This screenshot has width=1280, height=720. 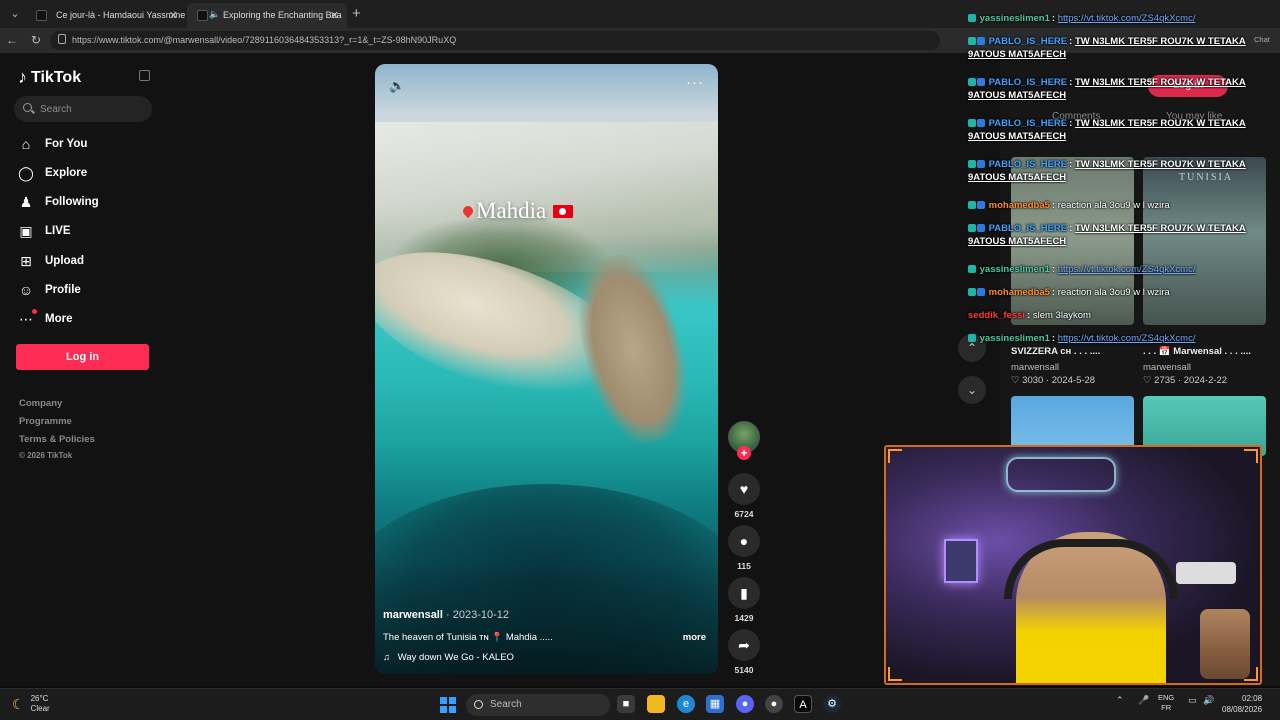 I want to click on volume-icon: 🔈, so click(x=397, y=86).